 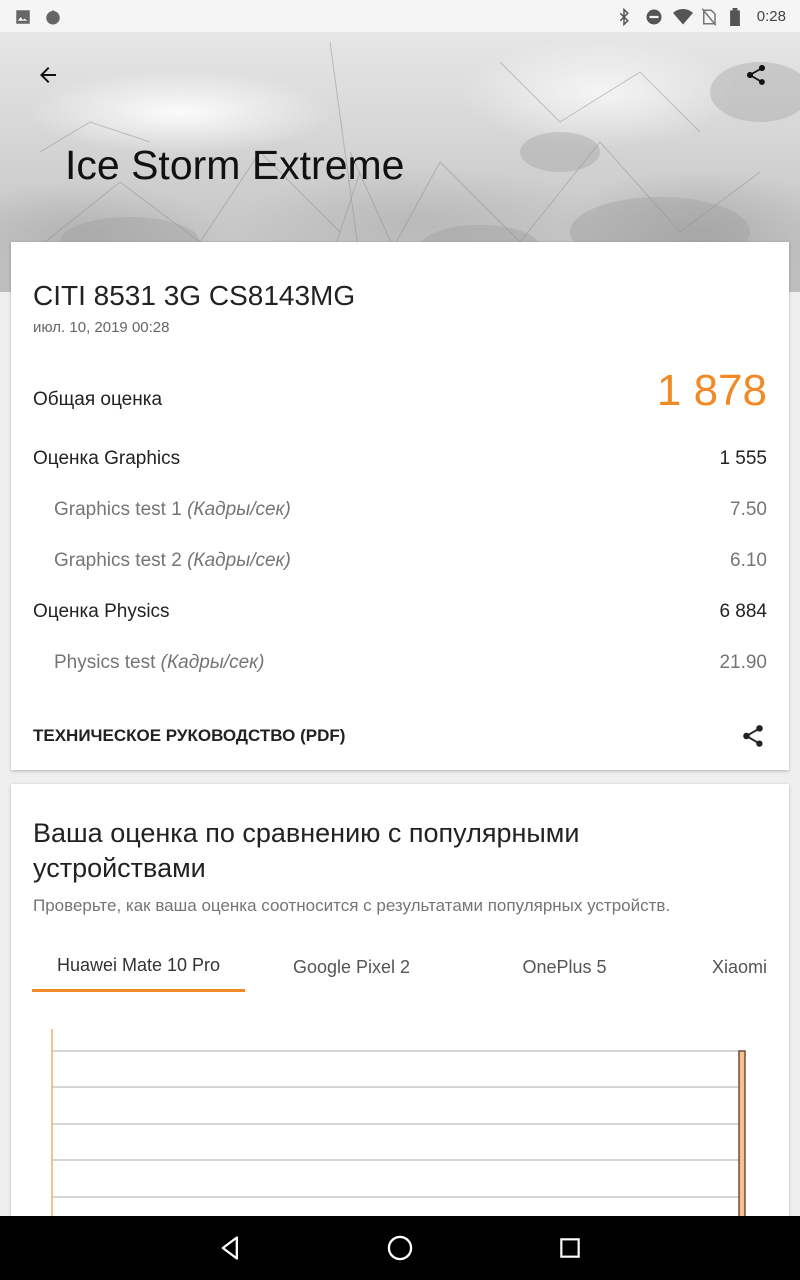 I want to click on graphics-score-value: 1 555, so click(x=743, y=458).